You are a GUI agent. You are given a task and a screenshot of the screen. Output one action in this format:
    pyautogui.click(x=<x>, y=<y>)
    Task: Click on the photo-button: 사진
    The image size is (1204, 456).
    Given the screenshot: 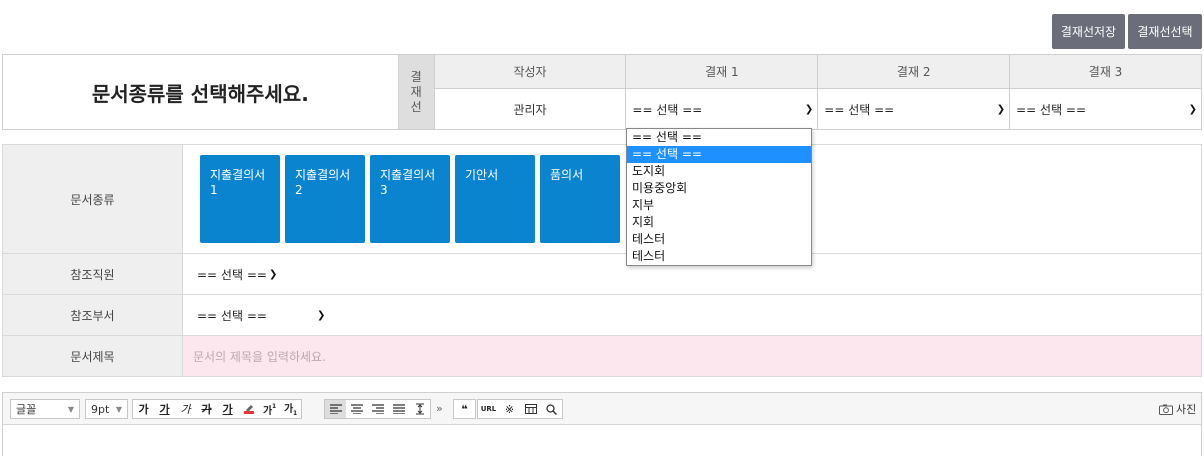 What is the action you would take?
    pyautogui.click(x=1177, y=409)
    